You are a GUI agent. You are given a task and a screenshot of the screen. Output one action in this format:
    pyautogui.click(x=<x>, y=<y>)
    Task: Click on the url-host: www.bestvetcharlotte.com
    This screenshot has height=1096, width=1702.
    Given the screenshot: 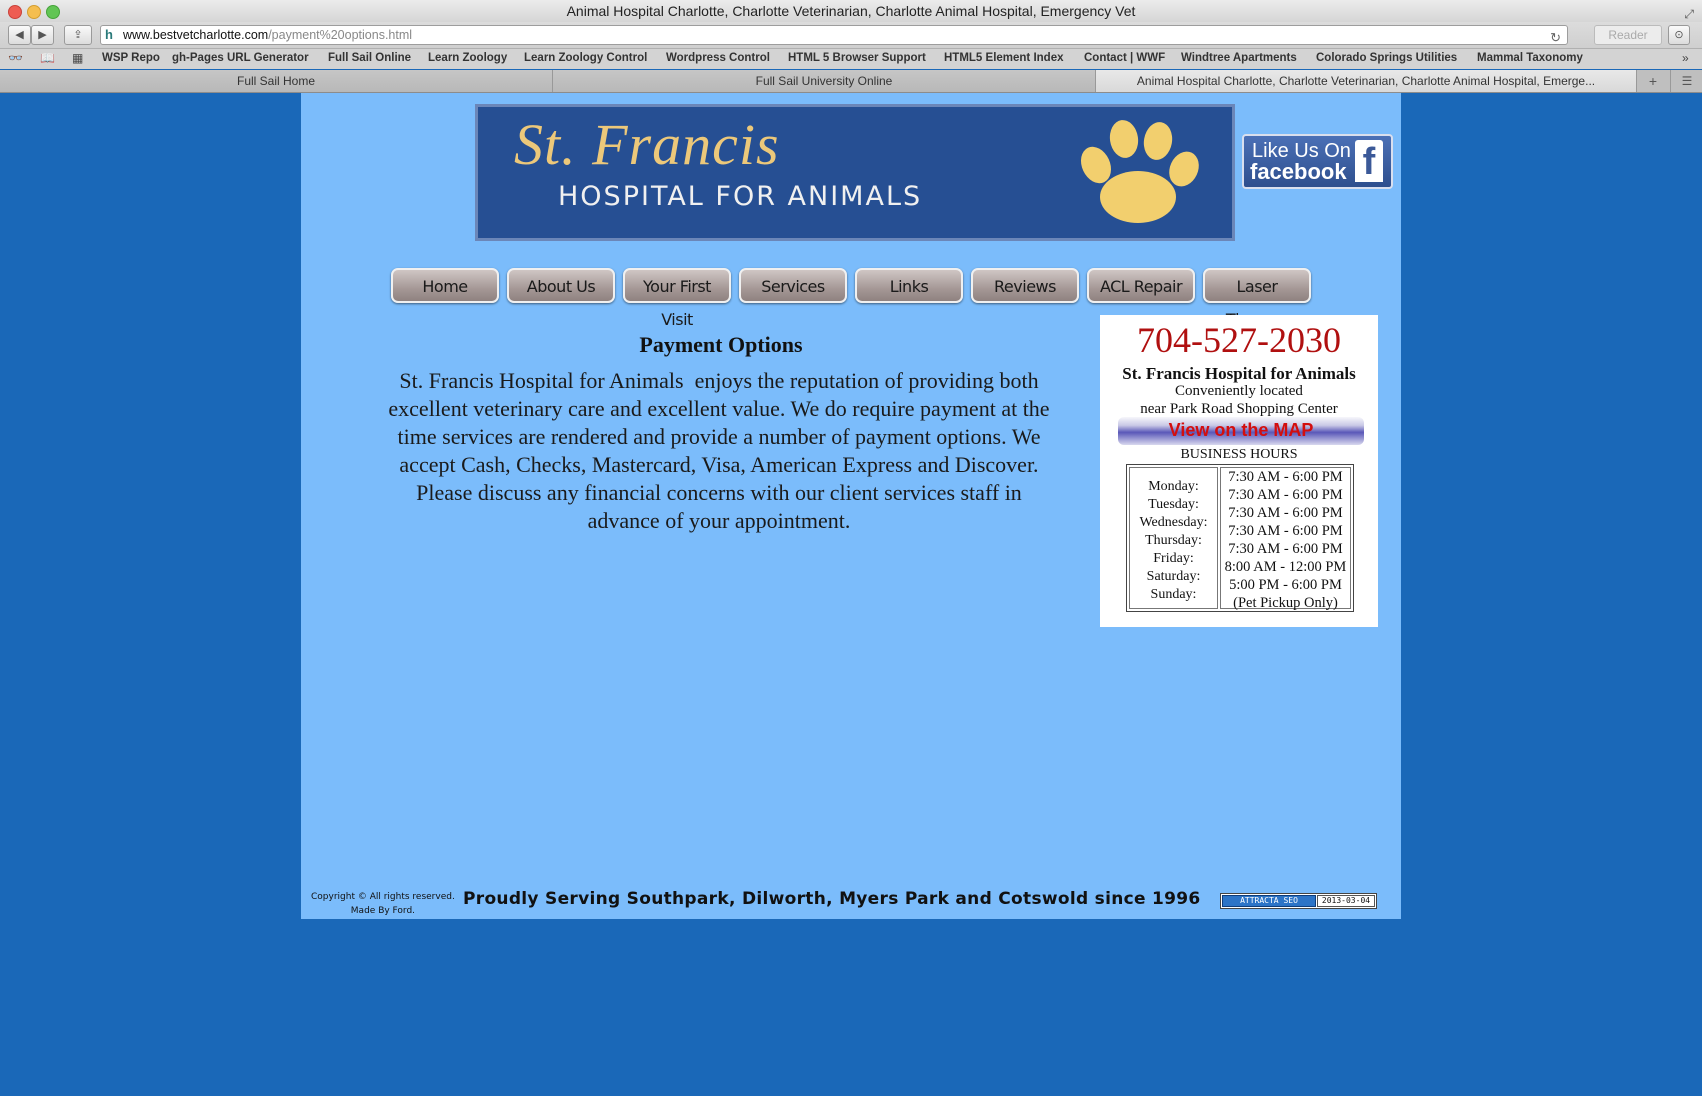 What is the action you would take?
    pyautogui.click(x=196, y=35)
    